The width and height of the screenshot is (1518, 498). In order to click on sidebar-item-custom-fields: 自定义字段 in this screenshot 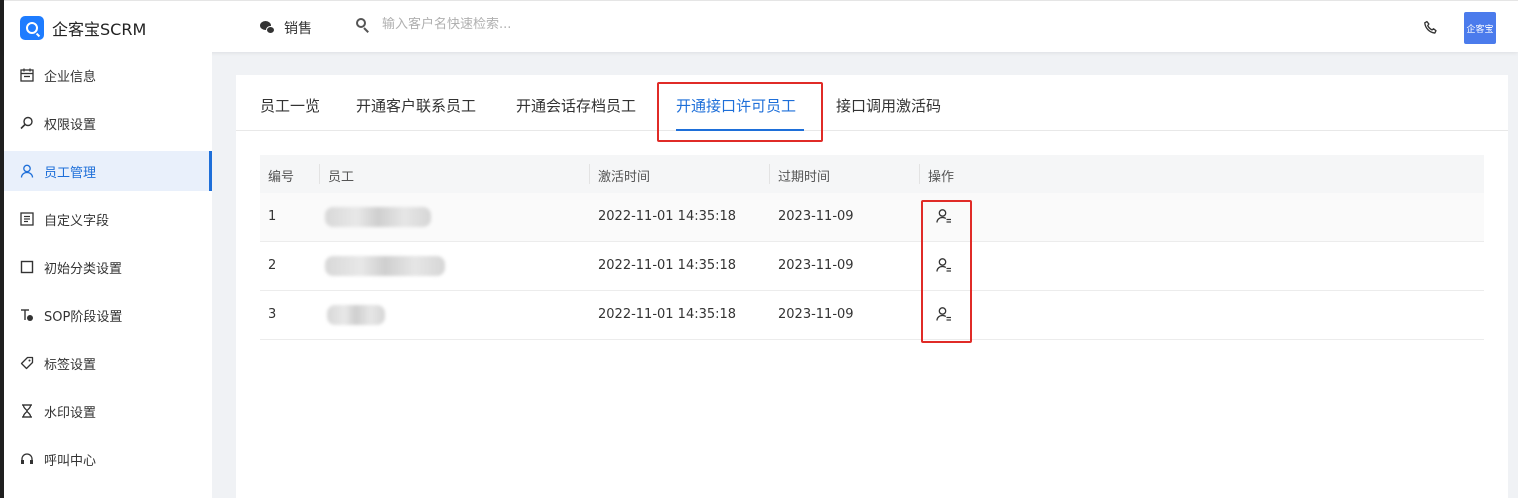, I will do `click(108, 219)`.